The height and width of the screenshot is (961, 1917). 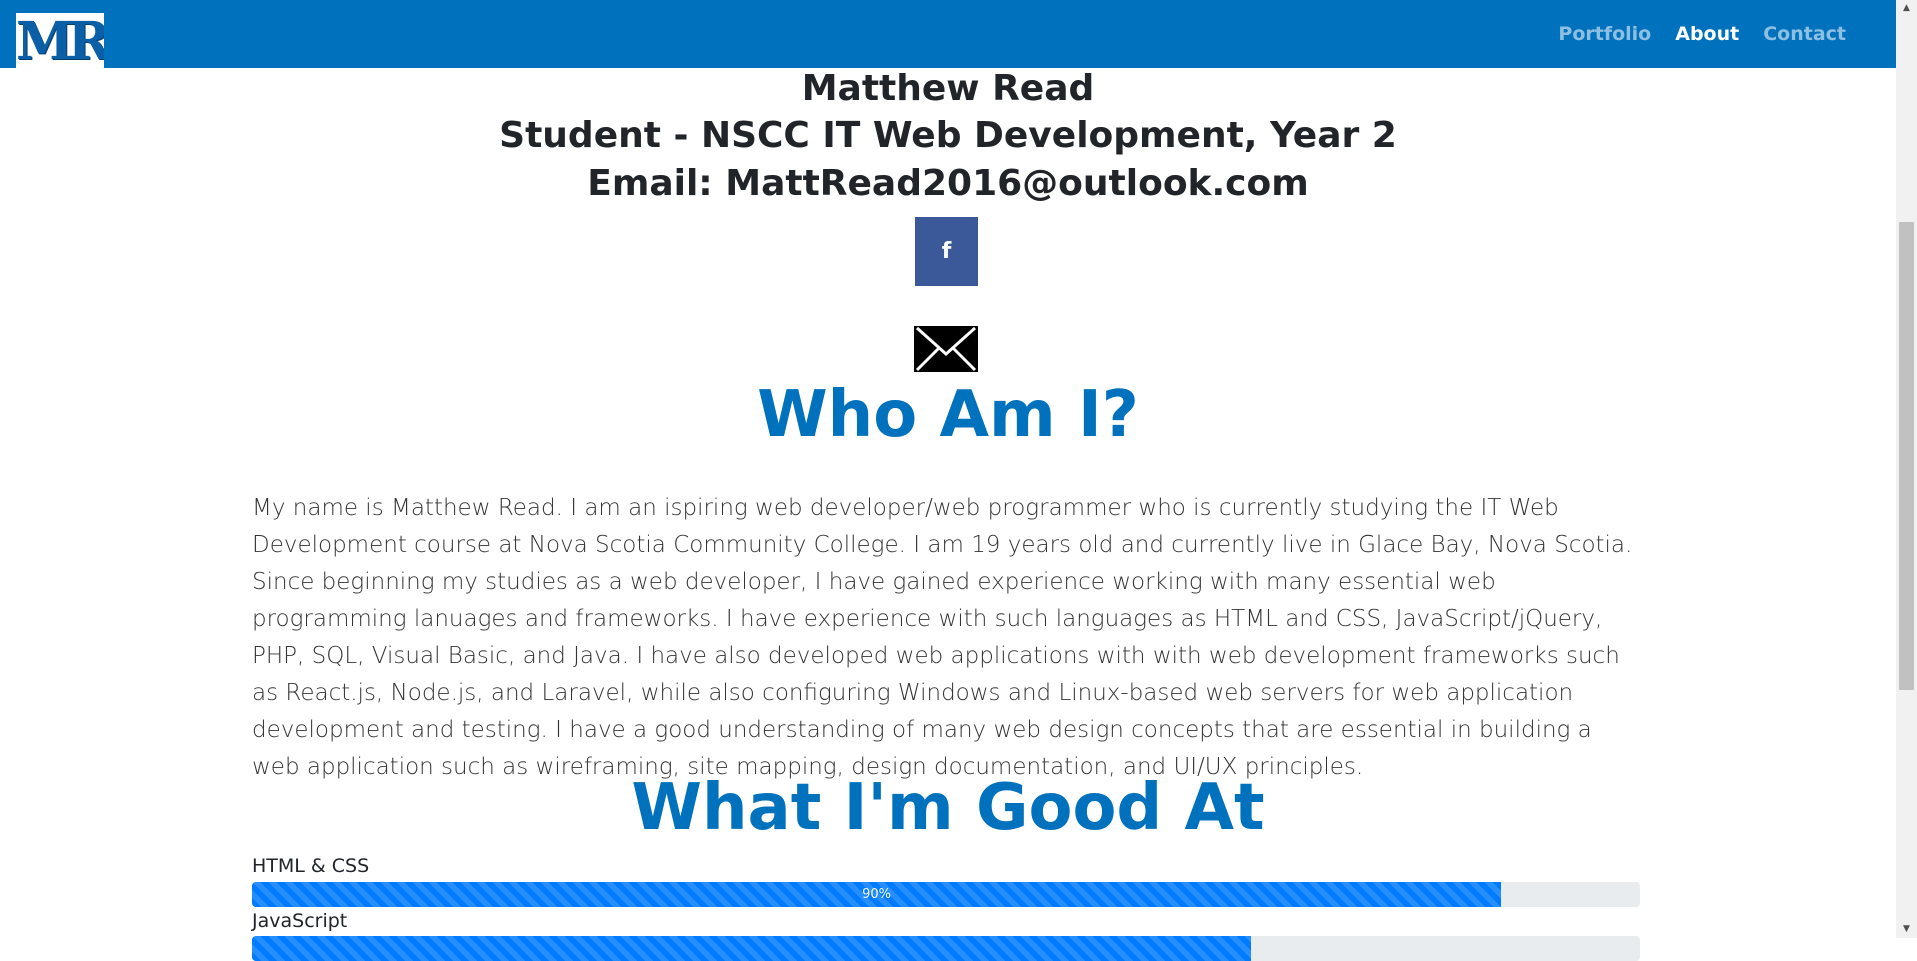 What do you see at coordinates (1906, 929) in the screenshot?
I see `scroll-down-arrow-icon: ▼` at bounding box center [1906, 929].